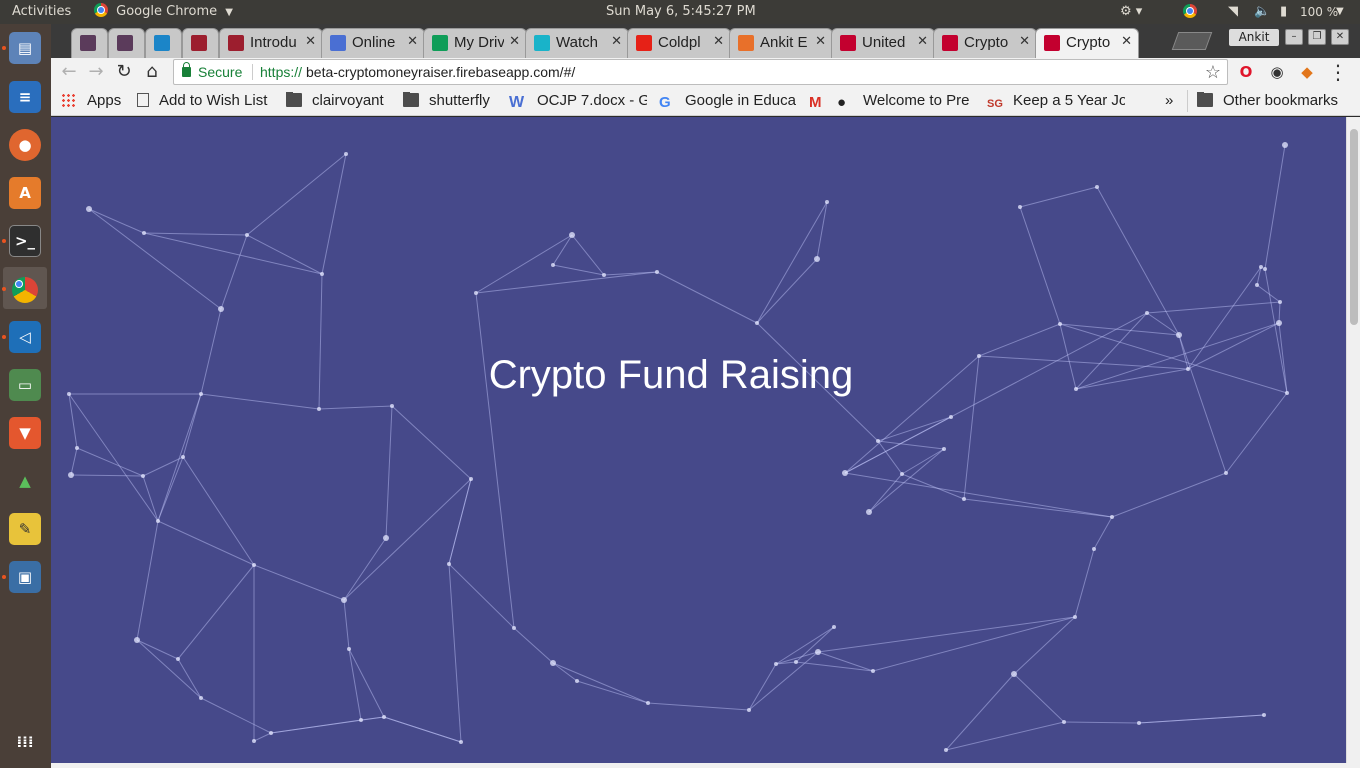 The image size is (1360, 768). What do you see at coordinates (820, 102) in the screenshot?
I see `bookmark-gmail: M` at bounding box center [820, 102].